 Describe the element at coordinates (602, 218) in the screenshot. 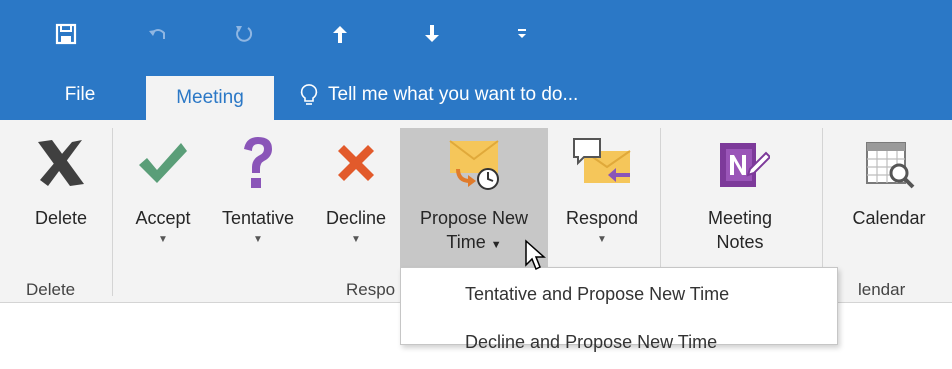

I see `respond-label: Respond` at that location.